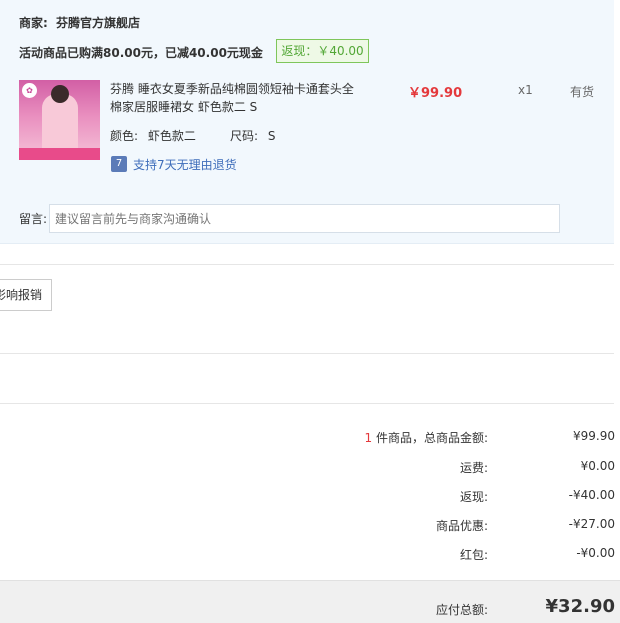 The image size is (620, 623). Describe the element at coordinates (171, 136) in the screenshot. I see `color-value: 虾色款二` at that location.